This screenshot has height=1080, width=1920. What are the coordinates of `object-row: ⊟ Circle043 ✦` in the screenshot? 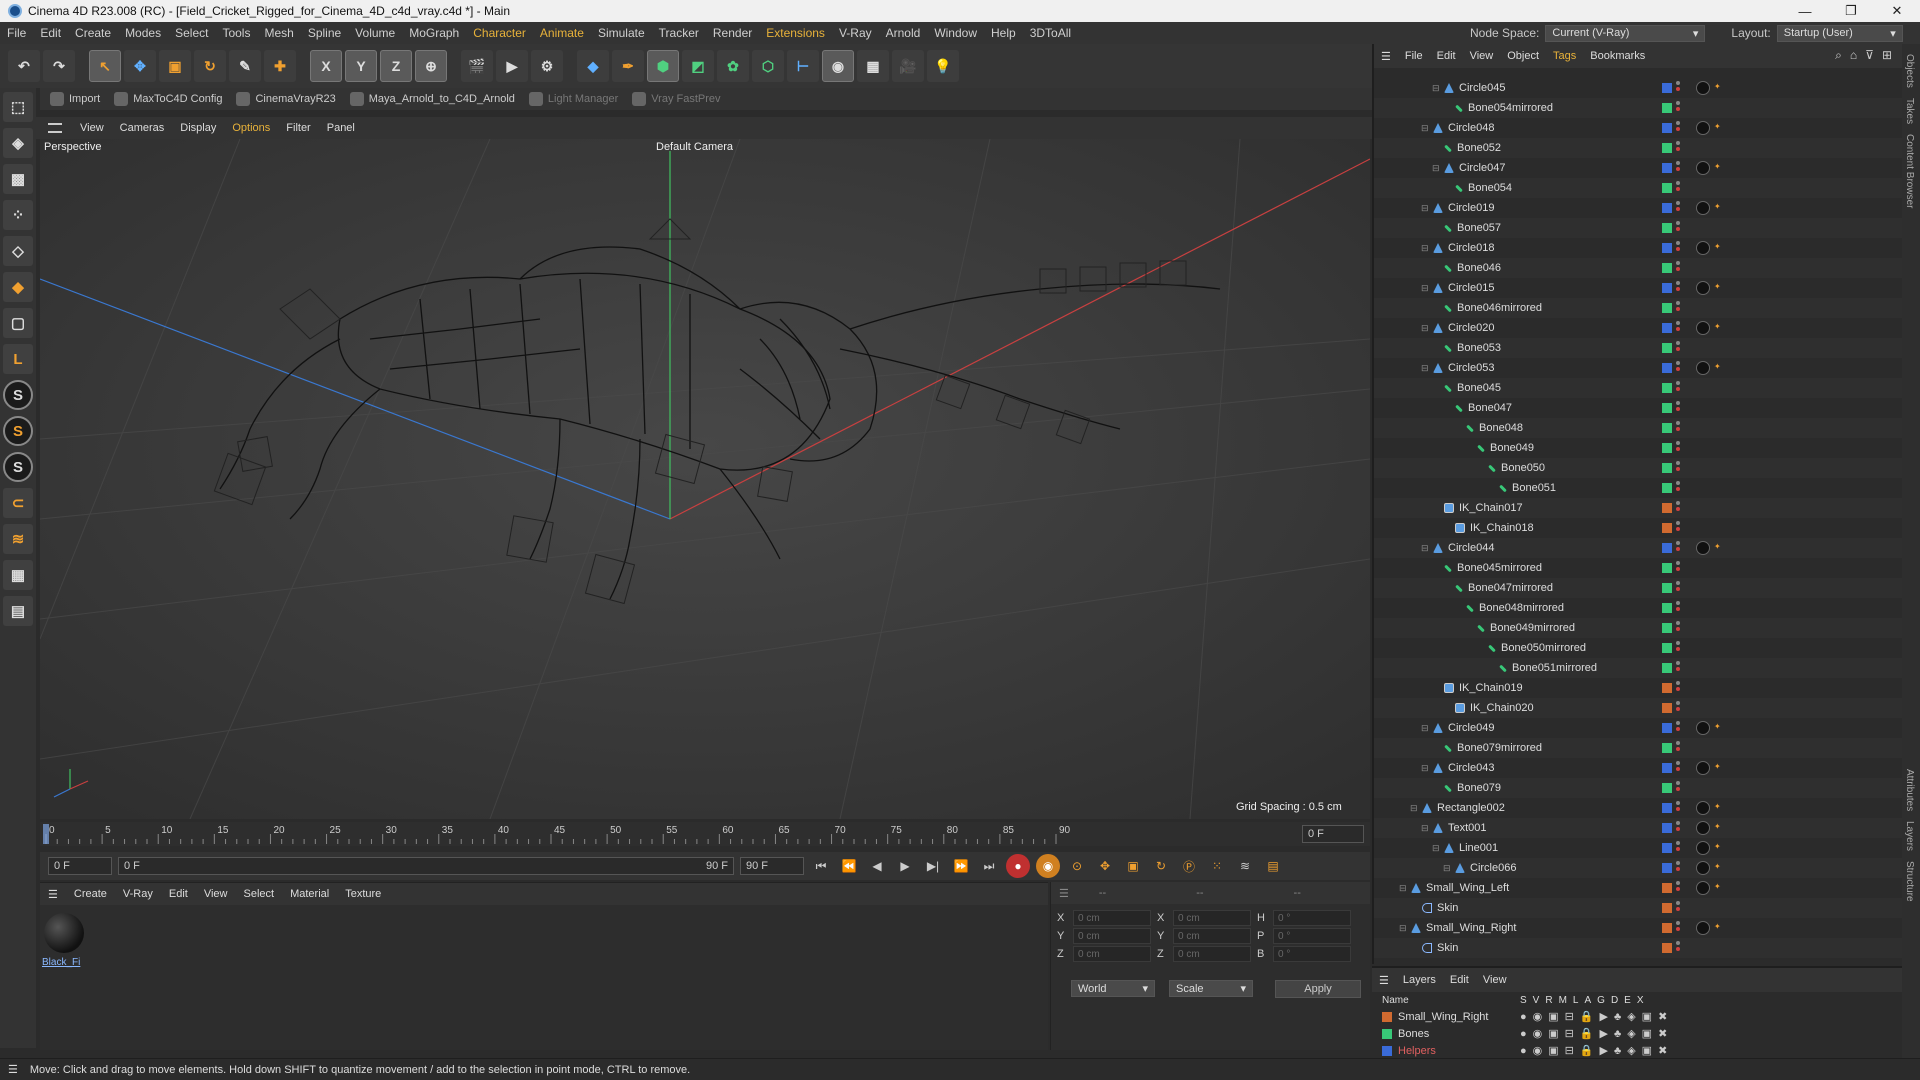 It's located at (1639, 768).